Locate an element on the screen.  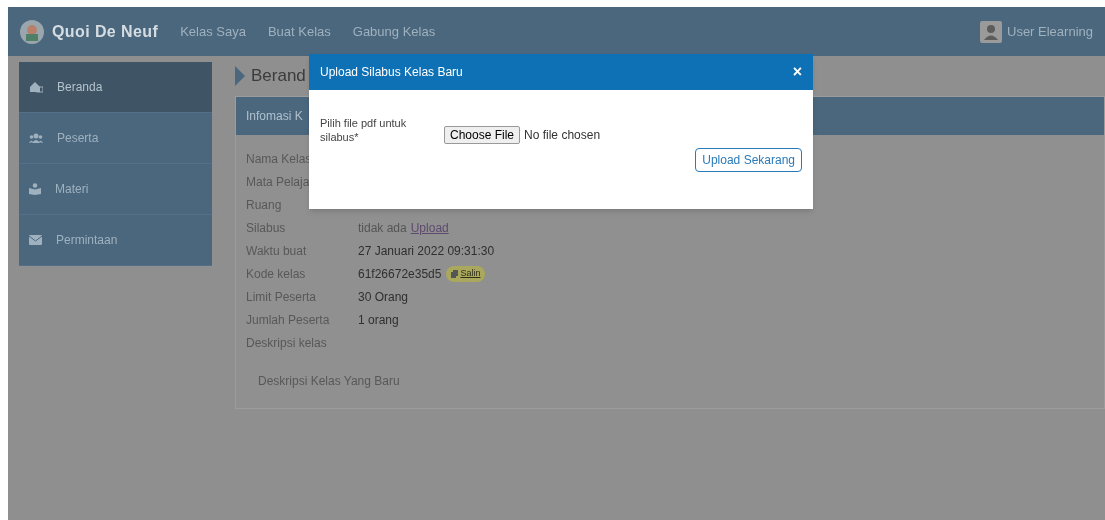
info-label: Silabus is located at coordinates (266, 228).